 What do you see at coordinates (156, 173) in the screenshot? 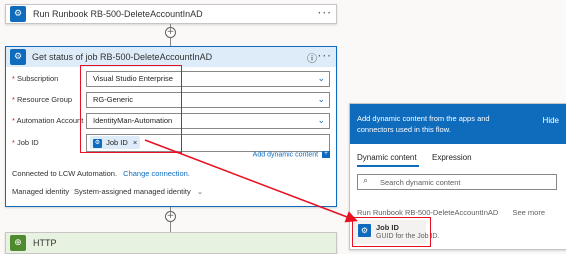
I see `change-connection-link: Change connection.` at bounding box center [156, 173].